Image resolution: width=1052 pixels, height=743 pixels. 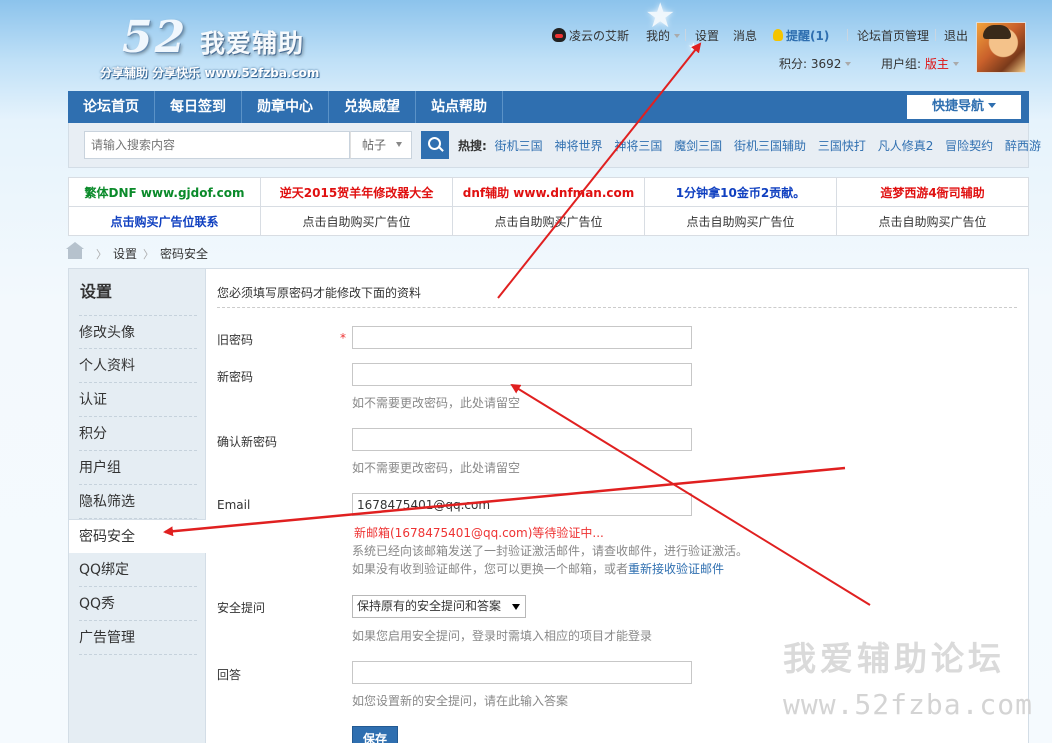 I want to click on email-field, so click(x=522, y=504).